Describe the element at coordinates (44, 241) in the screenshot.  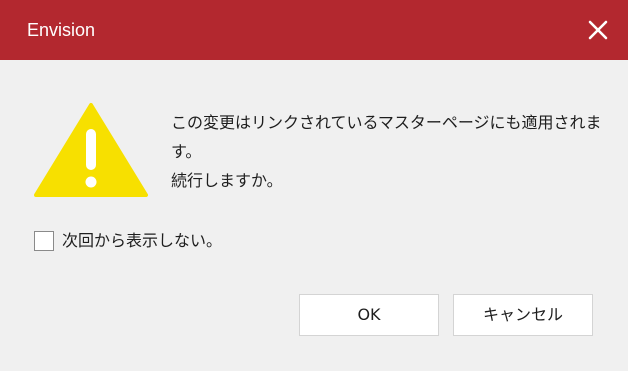
I see `dont-show-again-checkbox` at that location.